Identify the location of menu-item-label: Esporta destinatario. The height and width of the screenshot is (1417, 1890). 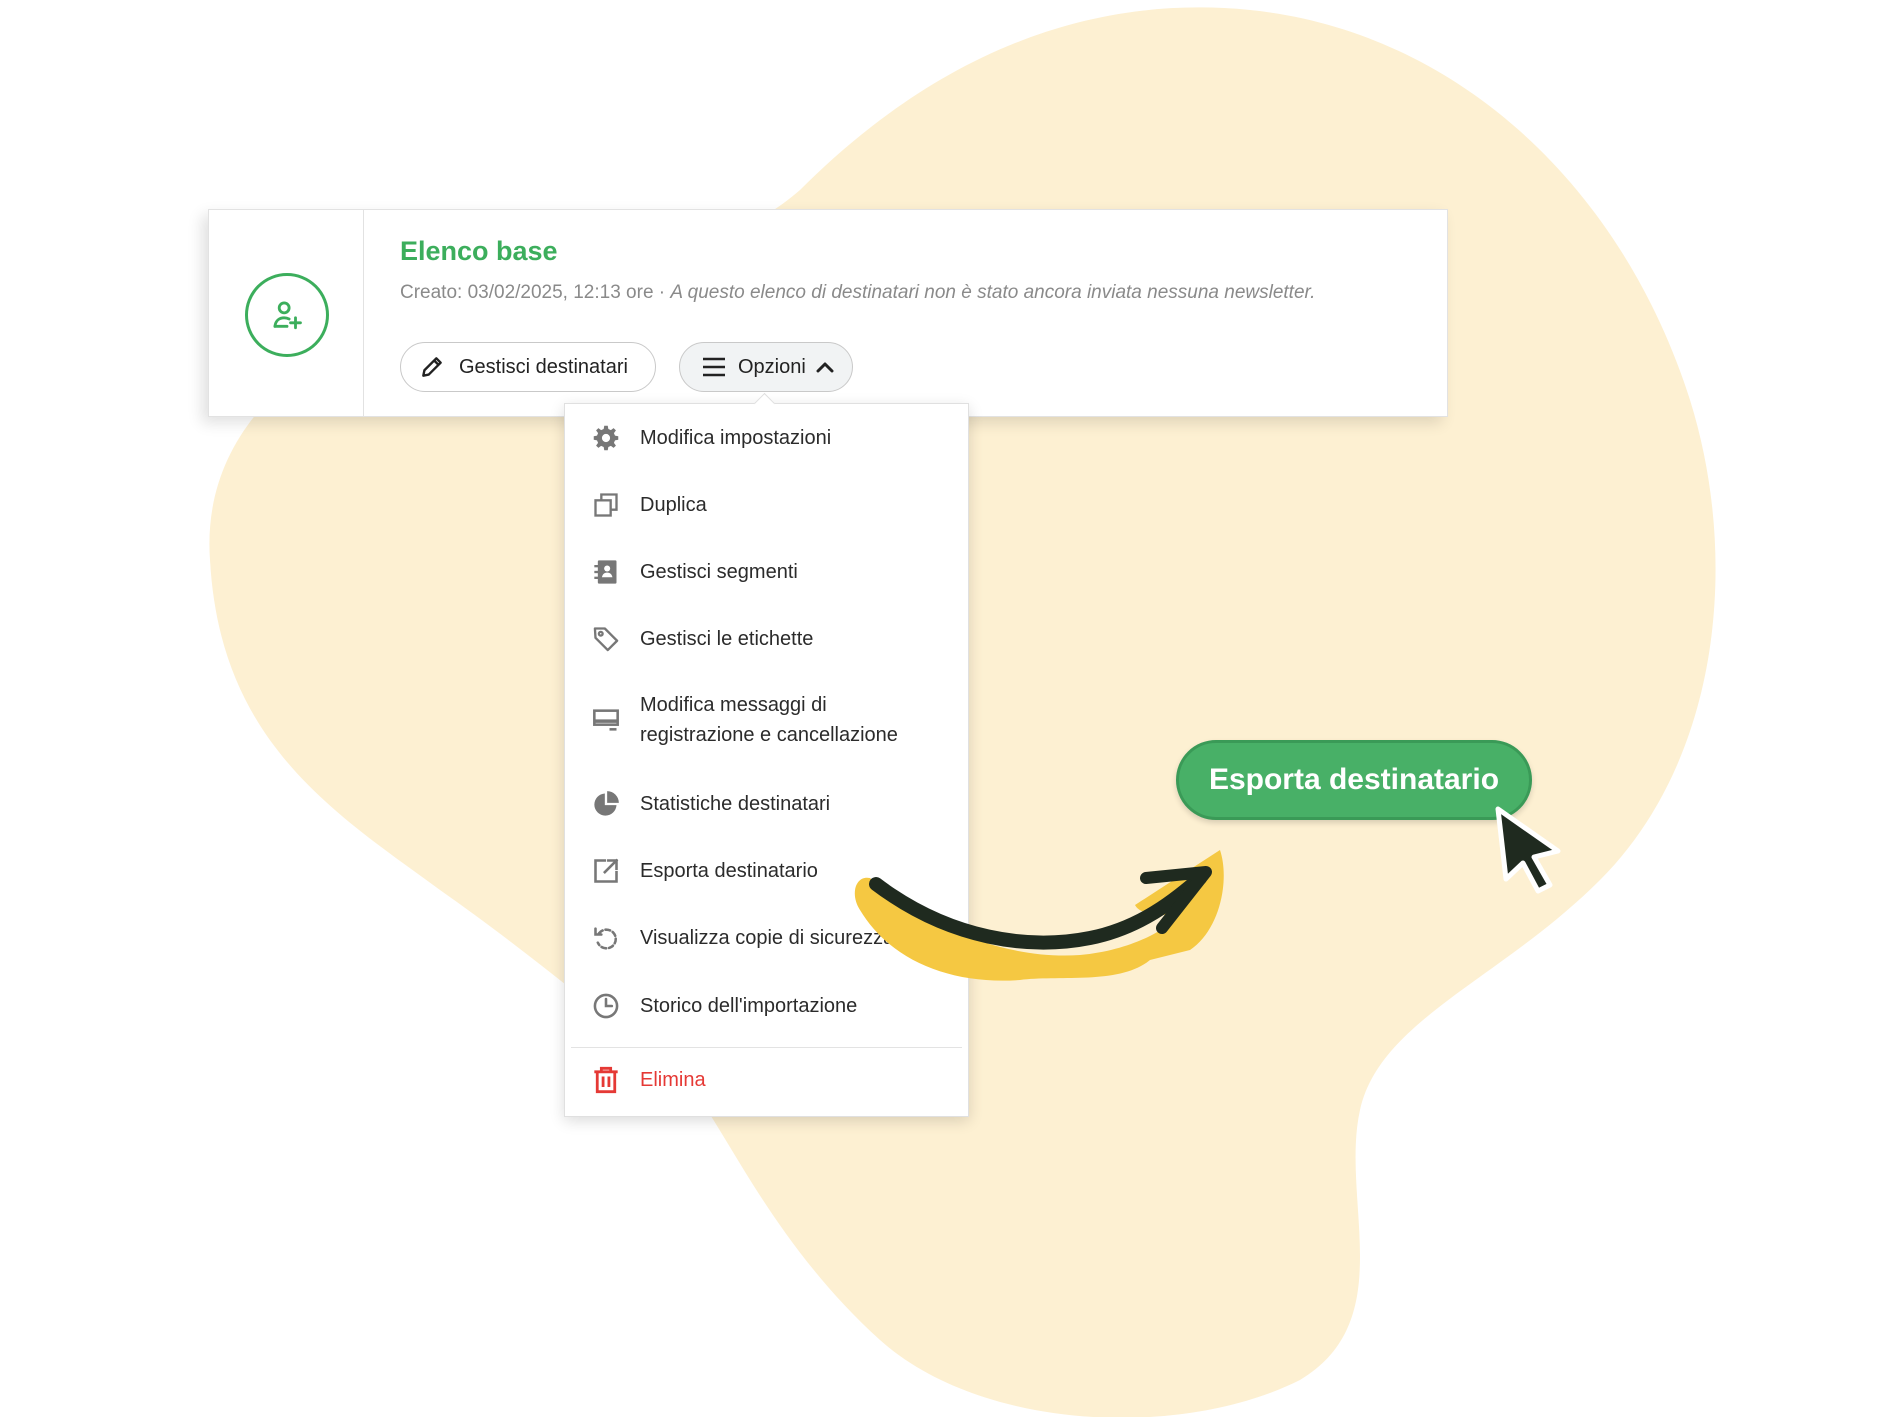
(729, 871).